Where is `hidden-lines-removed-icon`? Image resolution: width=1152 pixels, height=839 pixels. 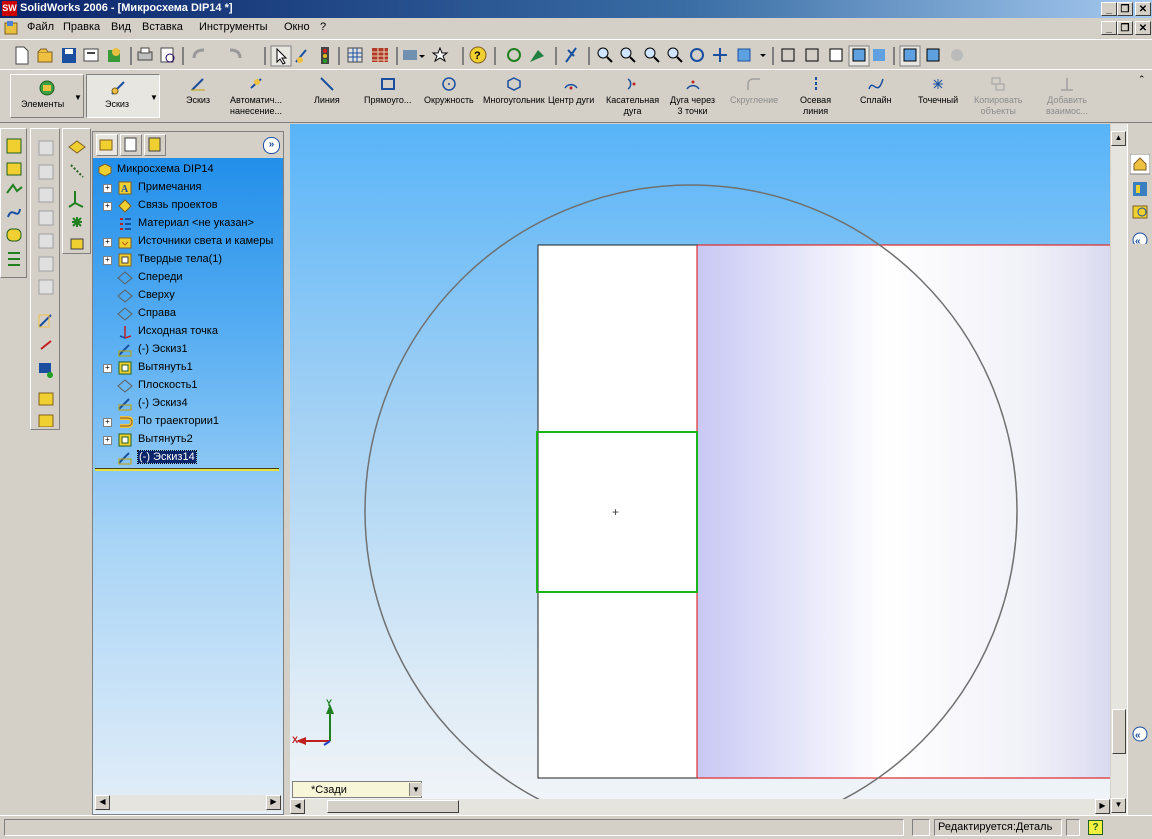 hidden-lines-removed-icon is located at coordinates (836, 55).